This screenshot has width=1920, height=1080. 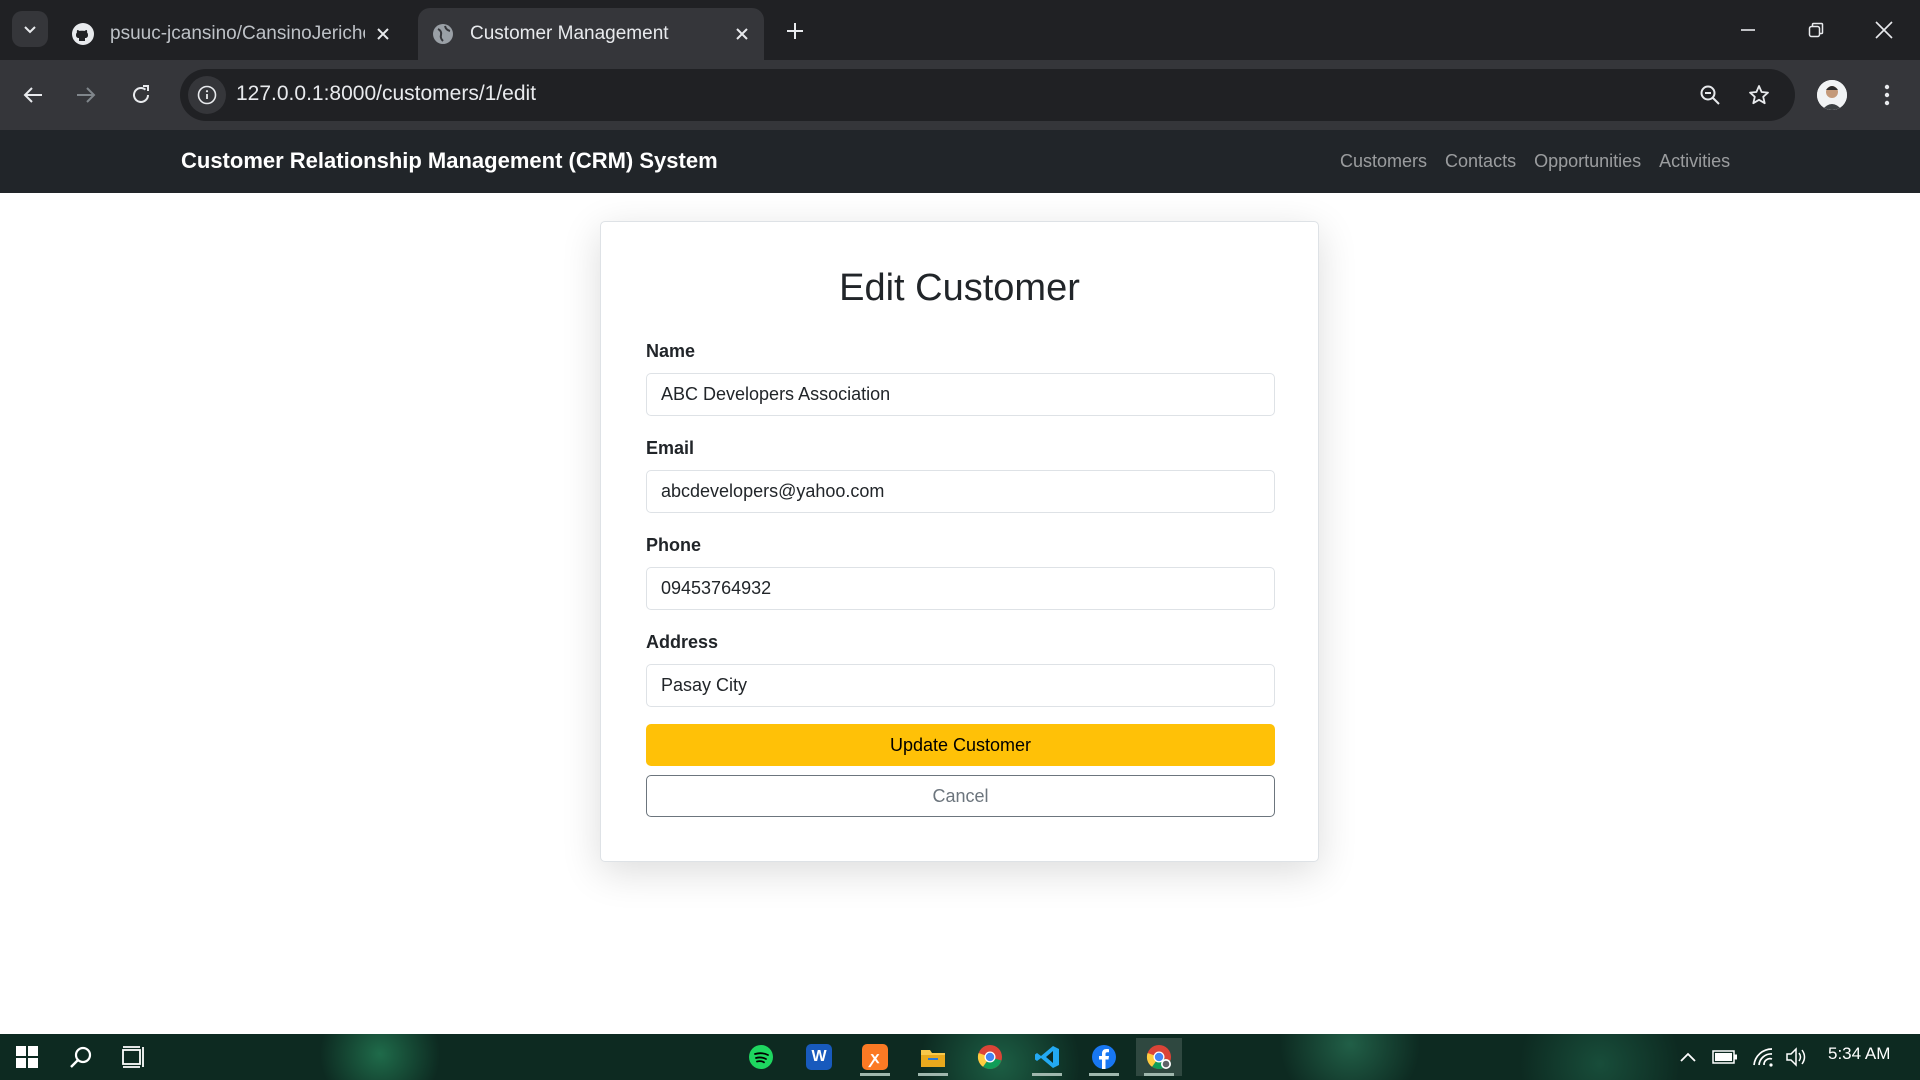 I want to click on phone-input: 09453764932, so click(x=960, y=588).